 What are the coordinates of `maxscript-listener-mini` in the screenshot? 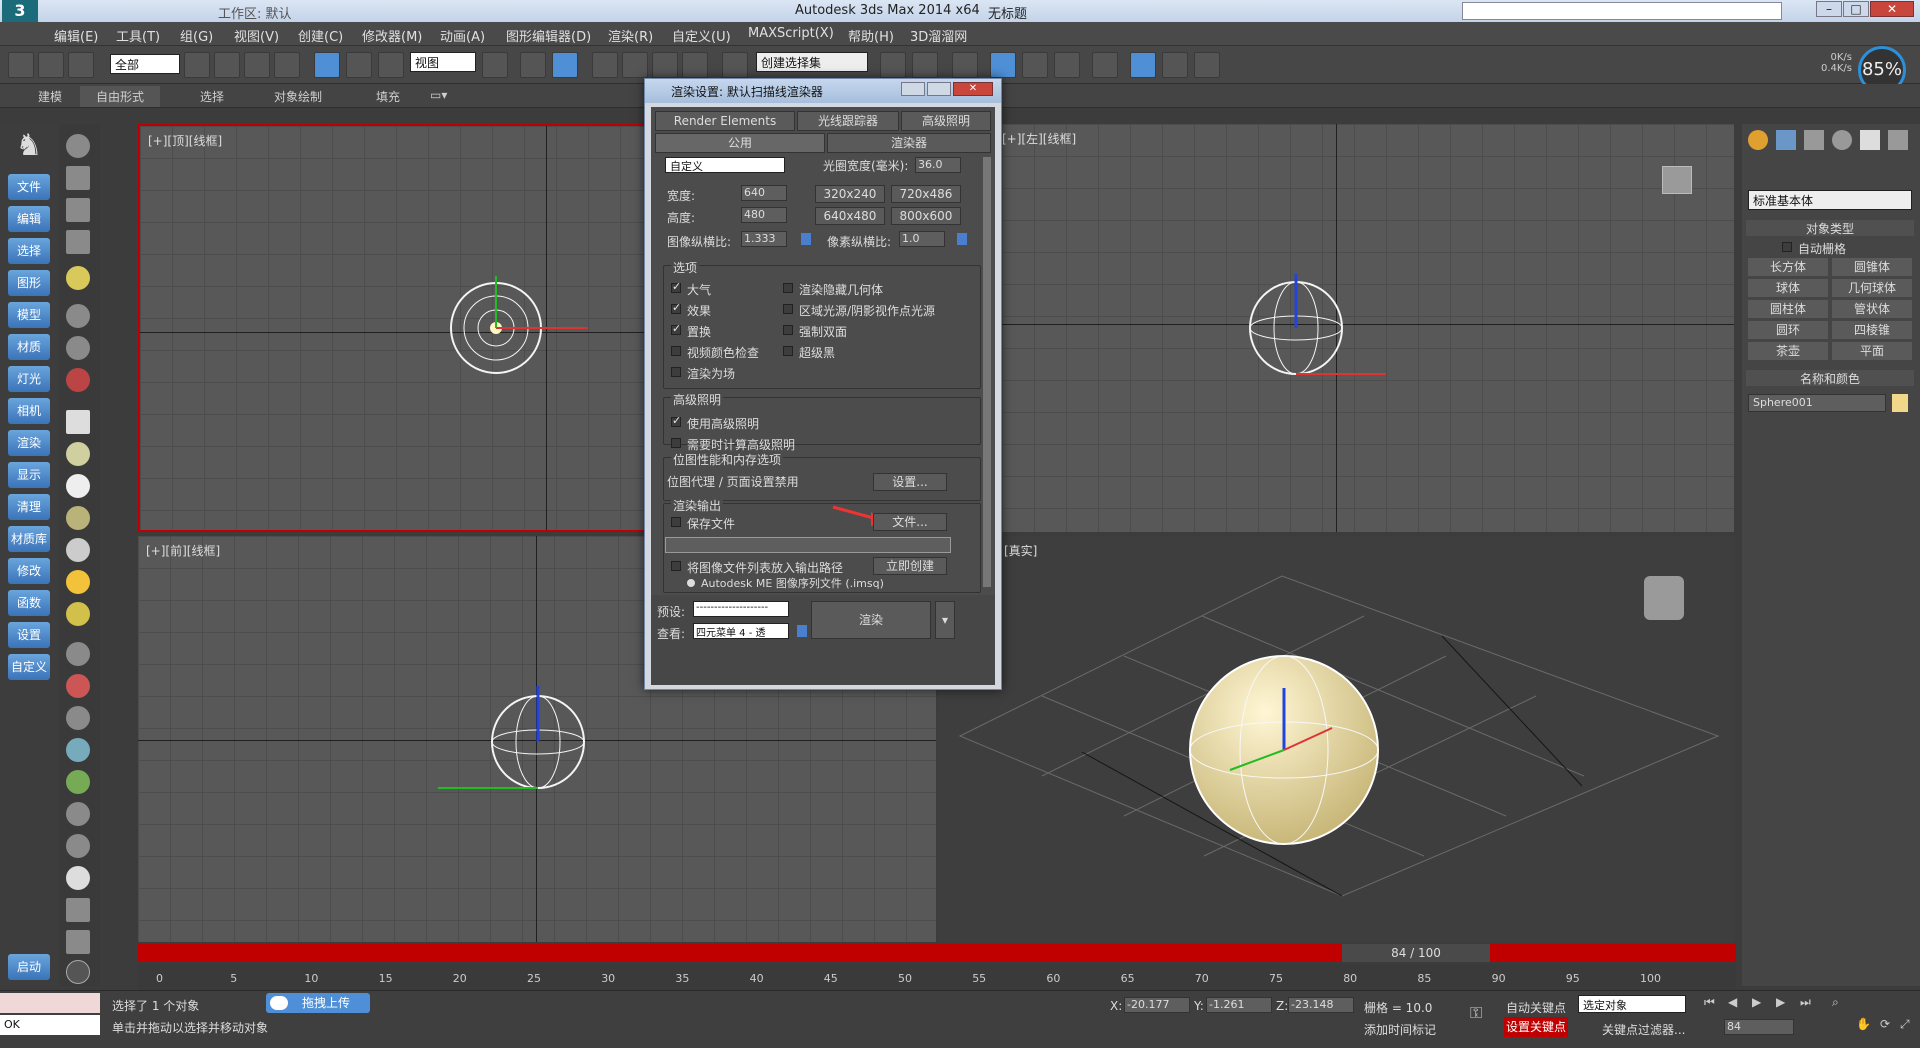 It's located at (50, 1003).